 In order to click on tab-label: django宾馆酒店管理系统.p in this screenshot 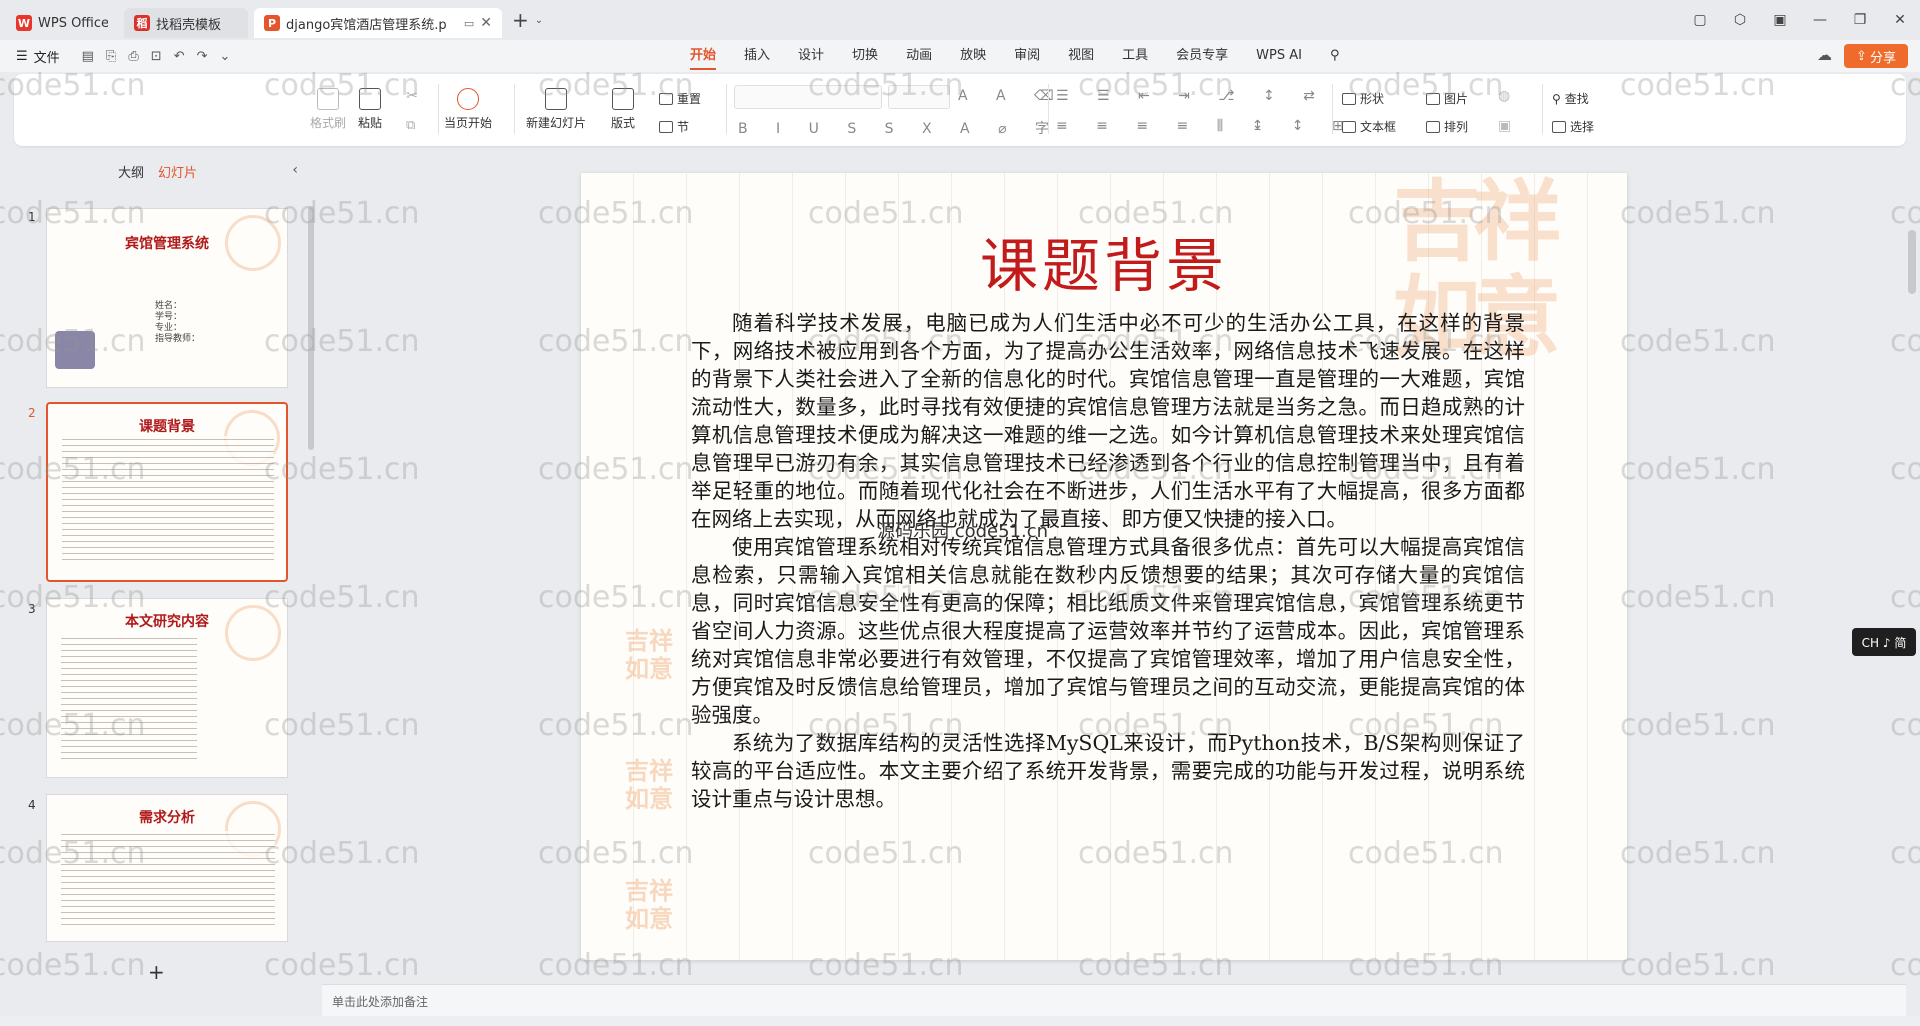, I will do `click(366, 25)`.